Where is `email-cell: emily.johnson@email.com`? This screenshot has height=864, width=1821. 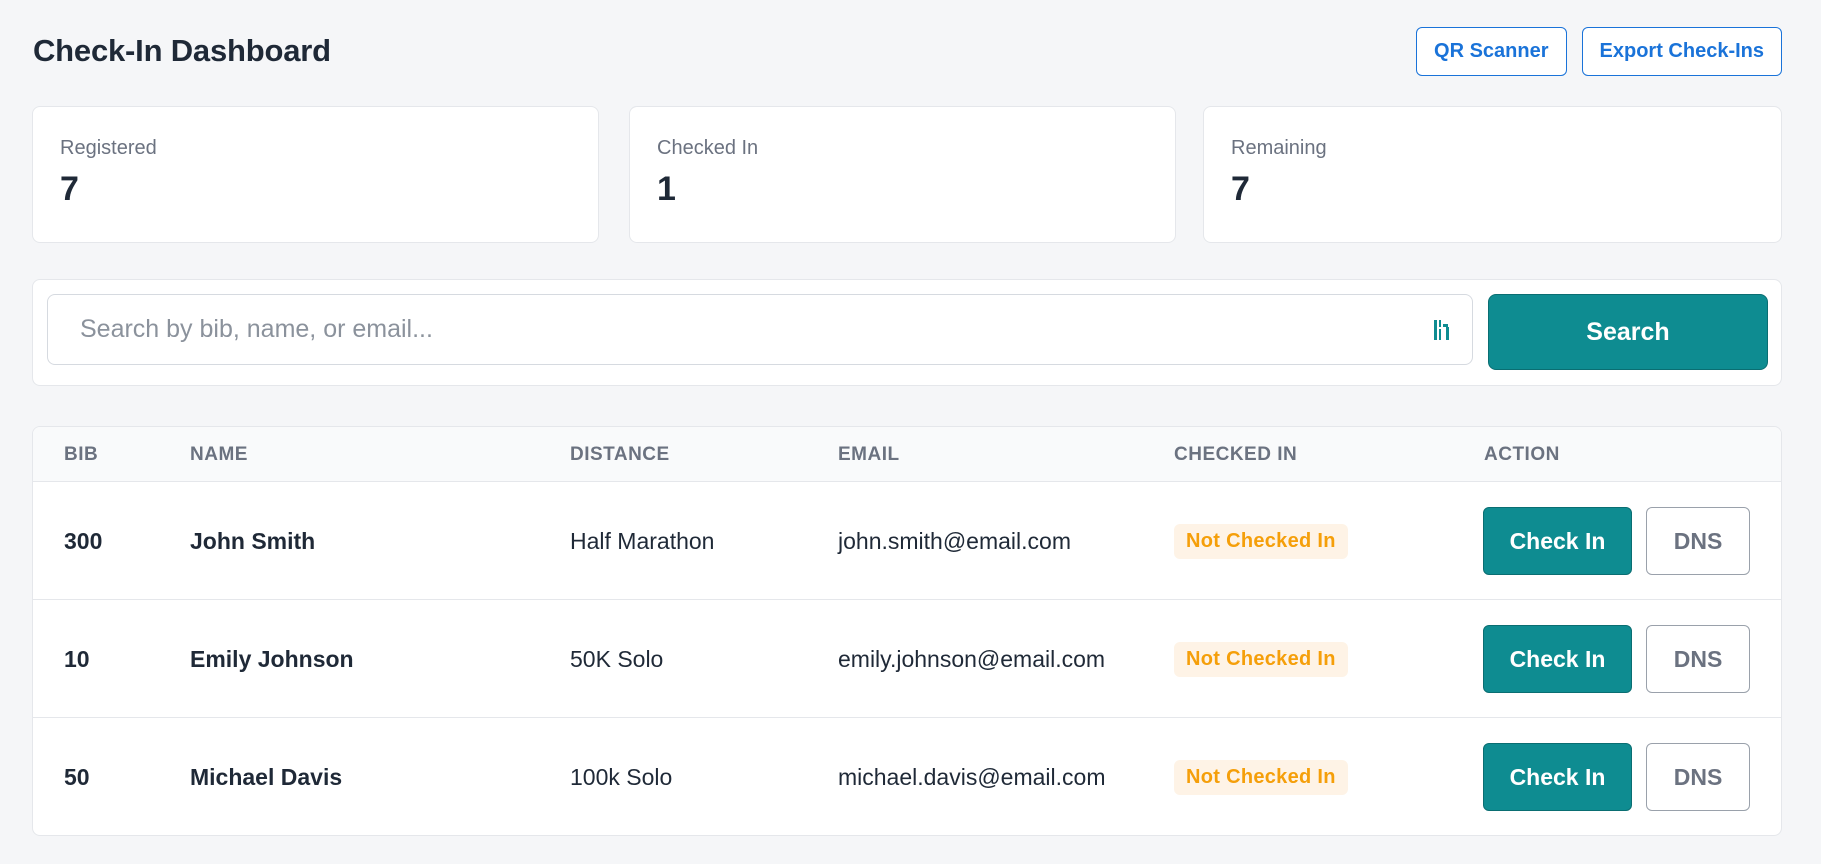 email-cell: emily.johnson@email.com is located at coordinates (972, 658).